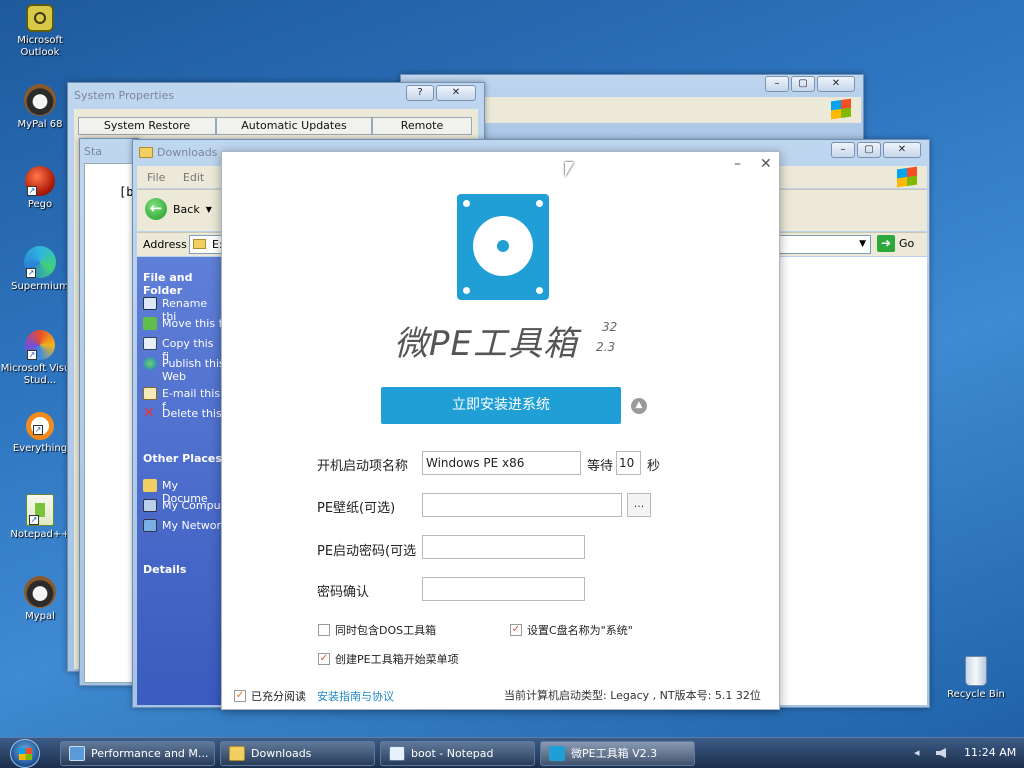 The width and height of the screenshot is (1024, 768). What do you see at coordinates (501, 463) in the screenshot?
I see `boot-name-input` at bounding box center [501, 463].